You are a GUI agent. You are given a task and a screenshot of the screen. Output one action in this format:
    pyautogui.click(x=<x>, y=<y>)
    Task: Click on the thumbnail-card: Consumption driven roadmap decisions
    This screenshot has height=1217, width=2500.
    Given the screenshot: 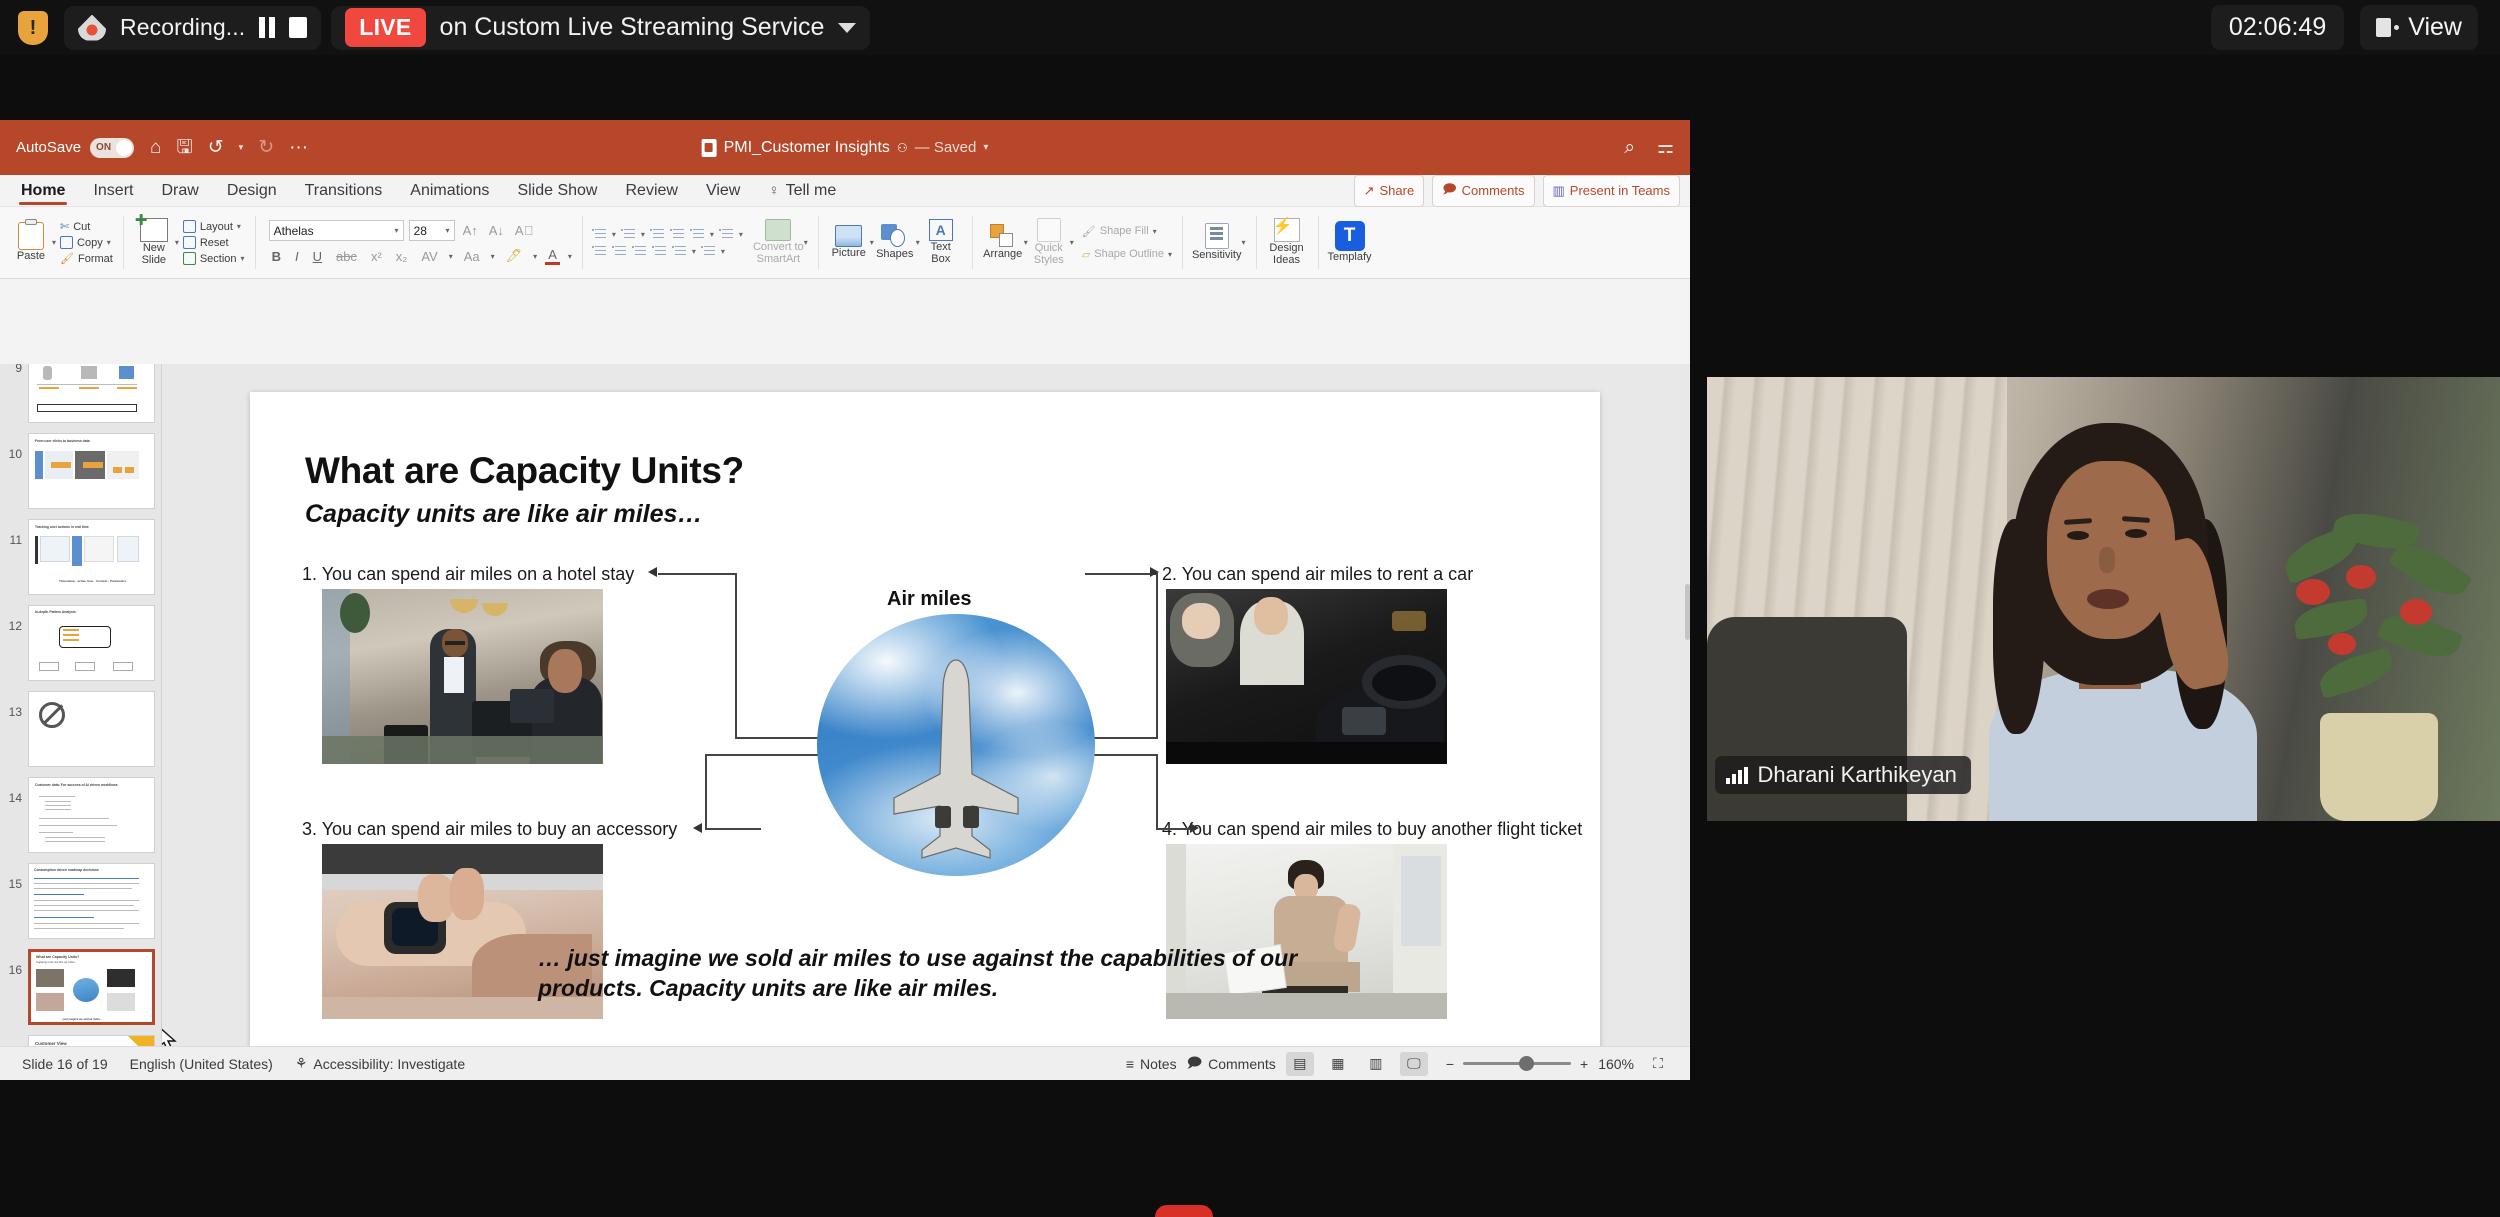 What is the action you would take?
    pyautogui.click(x=91, y=901)
    